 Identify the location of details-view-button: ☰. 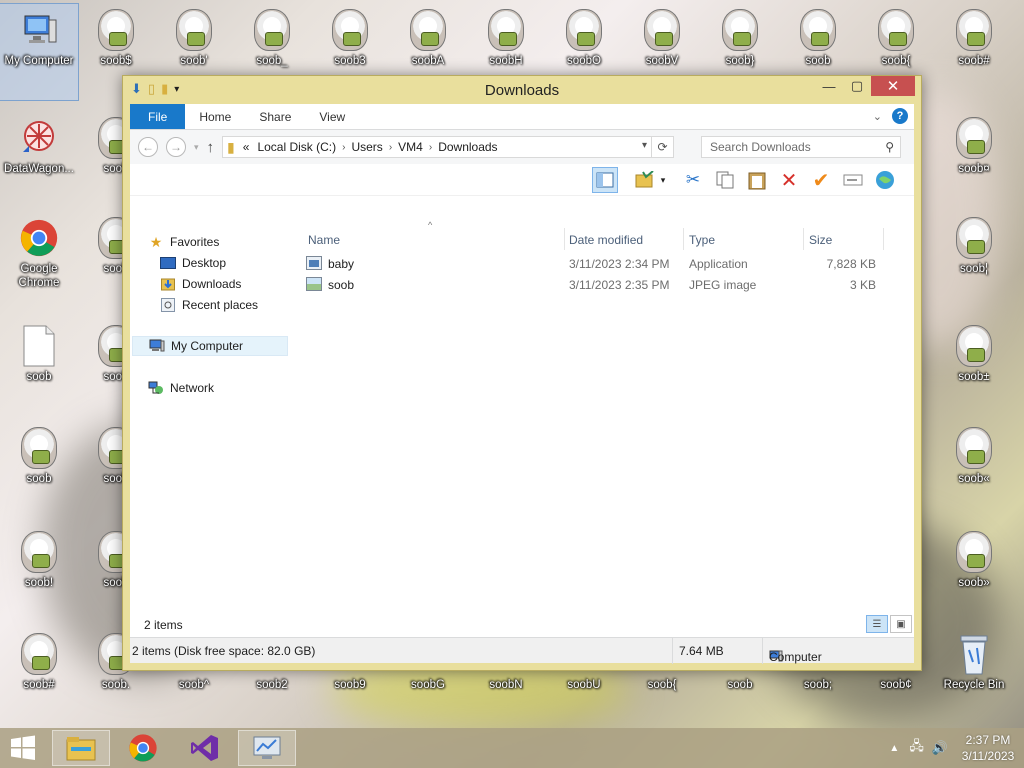
(877, 624).